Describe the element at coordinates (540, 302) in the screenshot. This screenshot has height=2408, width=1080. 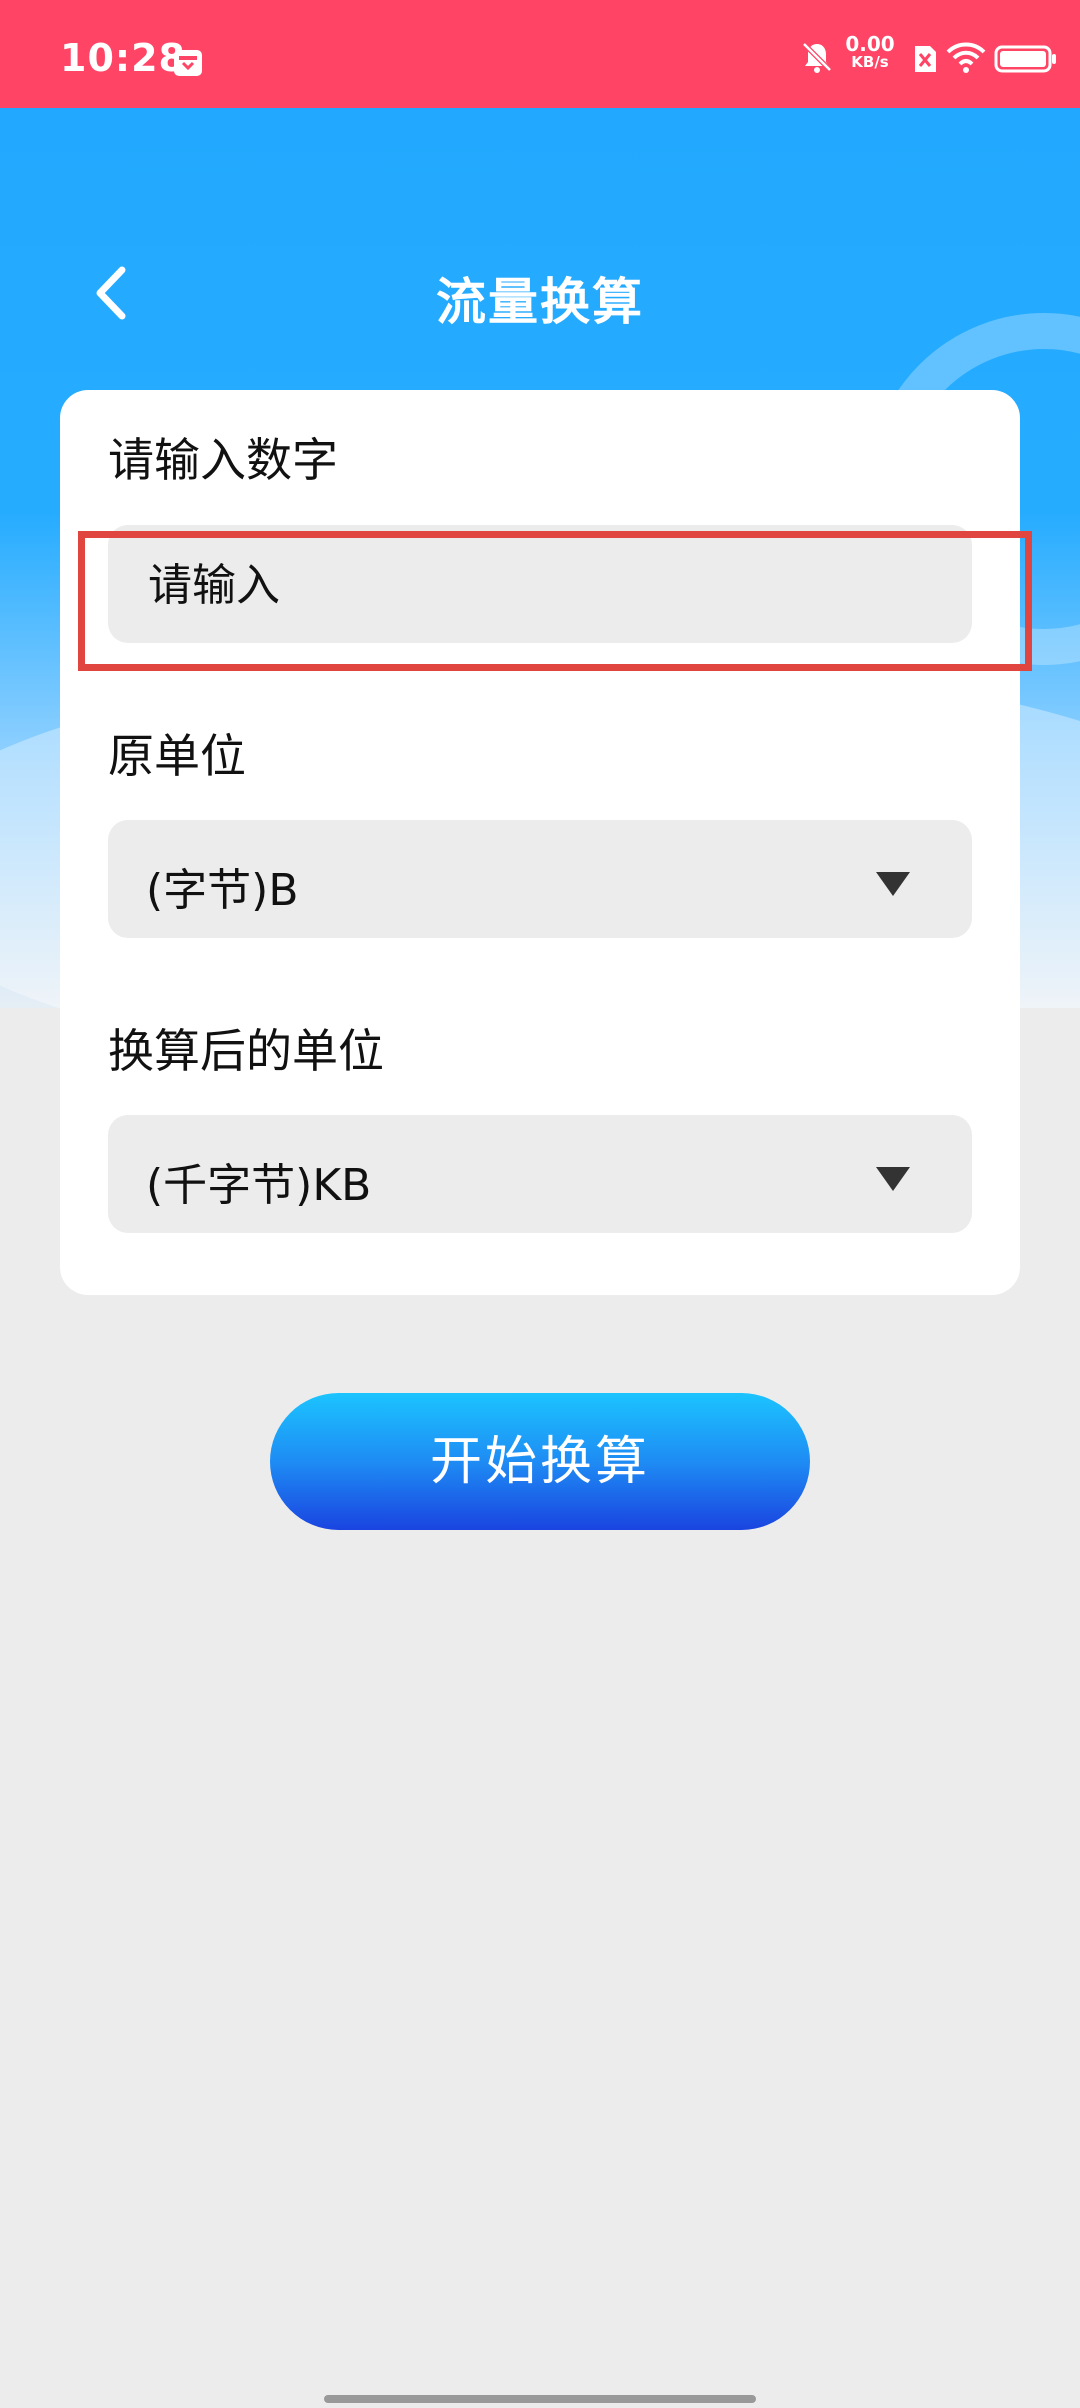
I see `page-title: 流量换算` at that location.